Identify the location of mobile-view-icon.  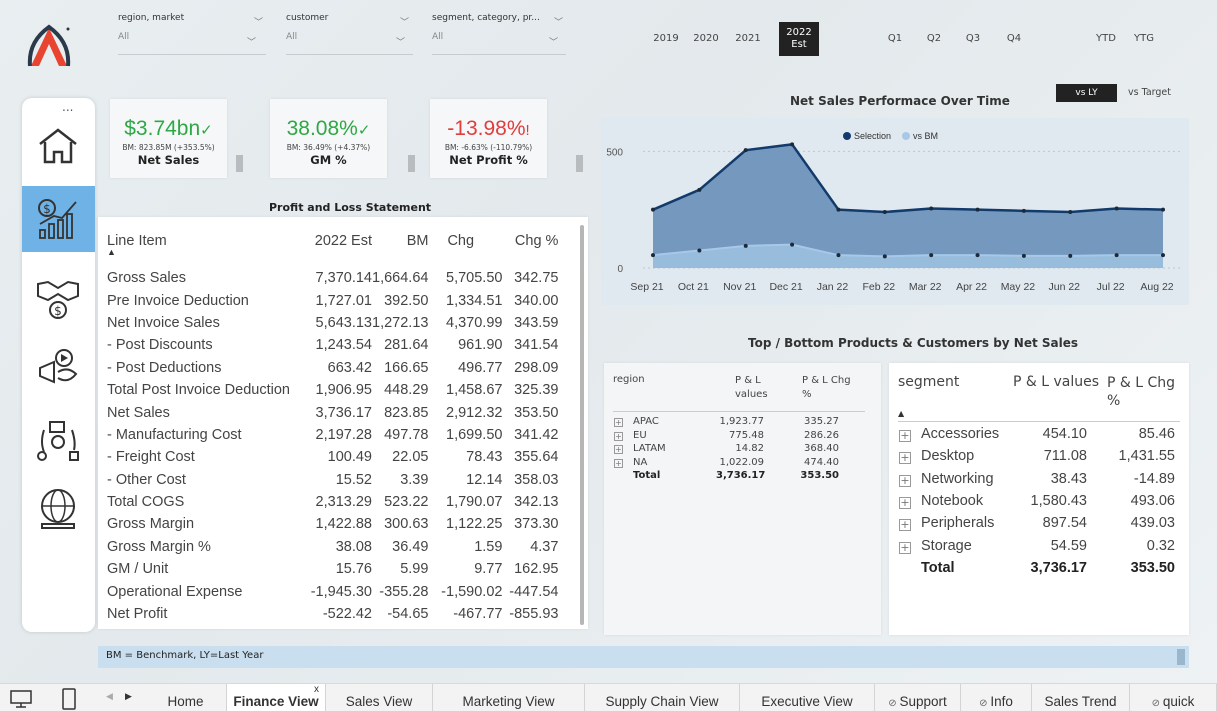
(69, 699).